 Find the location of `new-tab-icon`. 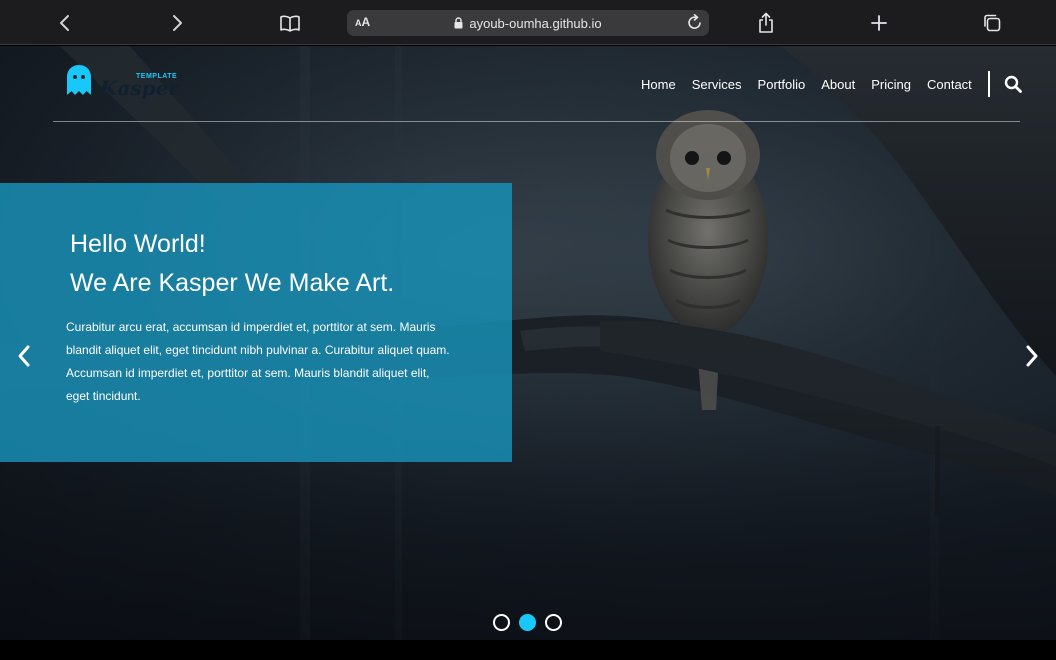

new-tab-icon is located at coordinates (879, 23).